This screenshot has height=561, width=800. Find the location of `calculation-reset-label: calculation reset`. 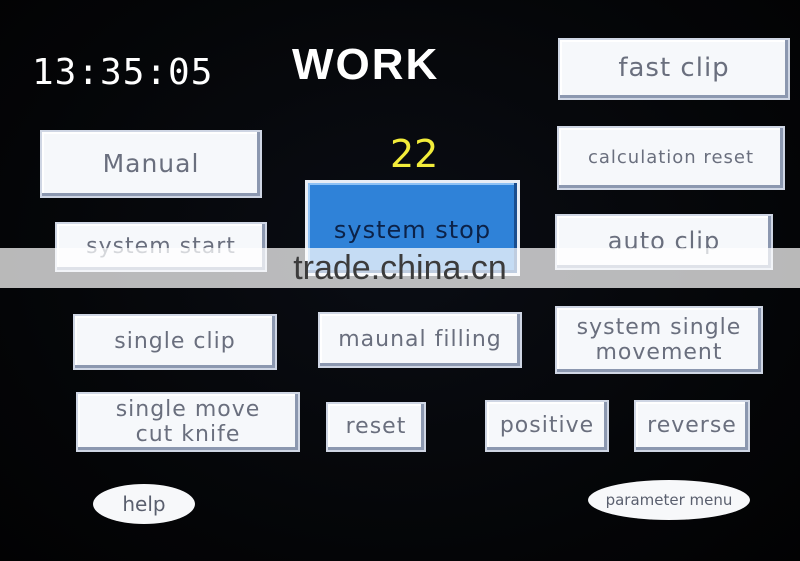

calculation-reset-label: calculation reset is located at coordinates (671, 157).